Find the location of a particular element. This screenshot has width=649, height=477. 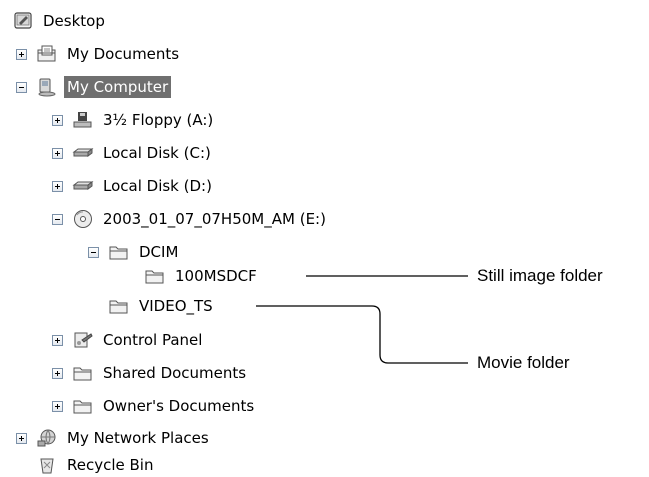

movie-folder-callout: Movie folder is located at coordinates (523, 362).